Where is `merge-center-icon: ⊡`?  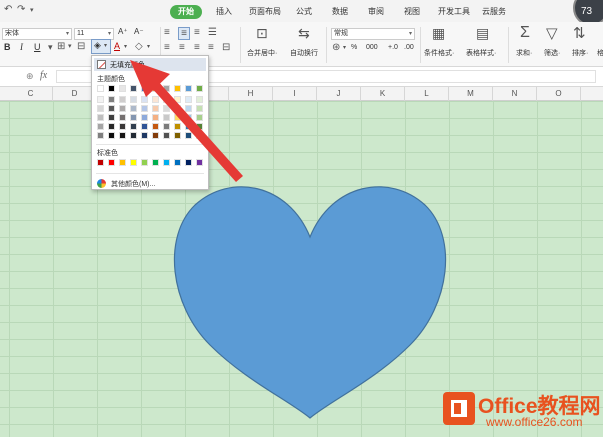 merge-center-icon: ⊡ is located at coordinates (262, 33).